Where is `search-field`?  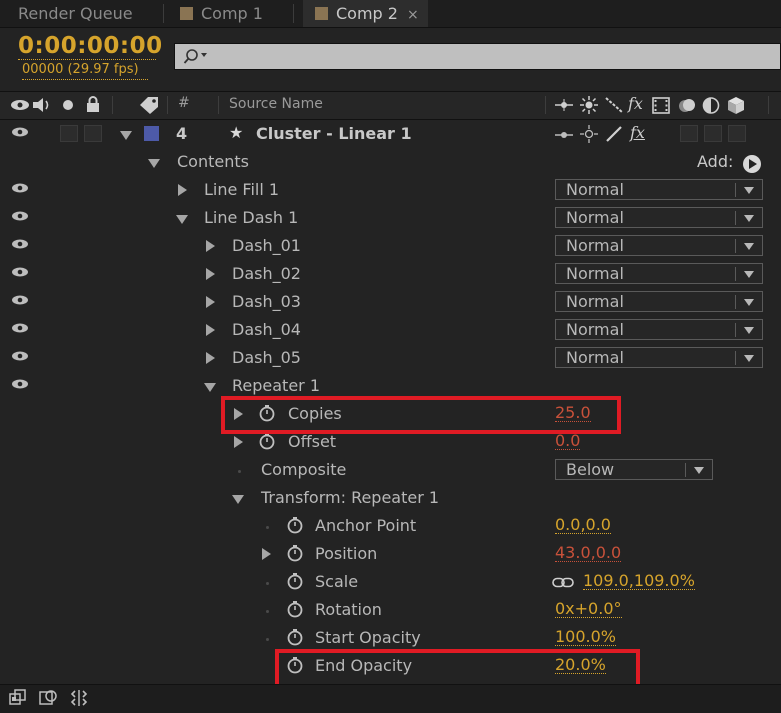
search-field is located at coordinates (477, 56).